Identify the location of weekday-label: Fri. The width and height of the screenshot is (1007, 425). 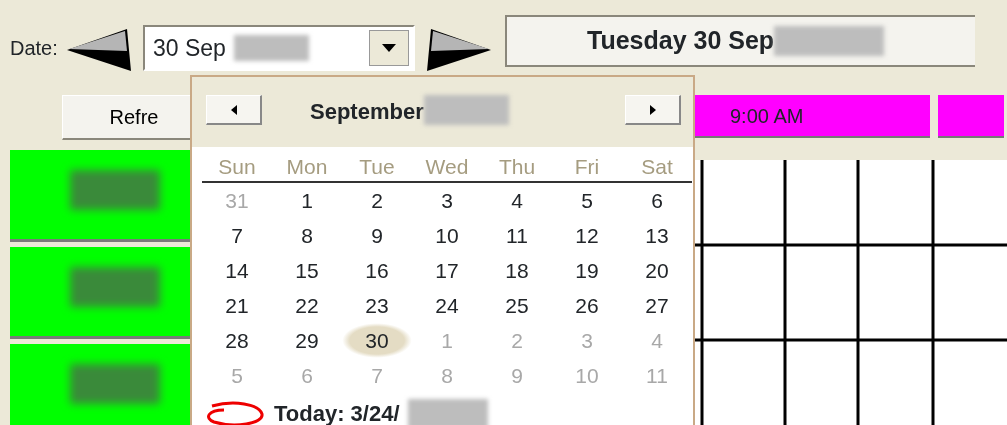
(587, 167).